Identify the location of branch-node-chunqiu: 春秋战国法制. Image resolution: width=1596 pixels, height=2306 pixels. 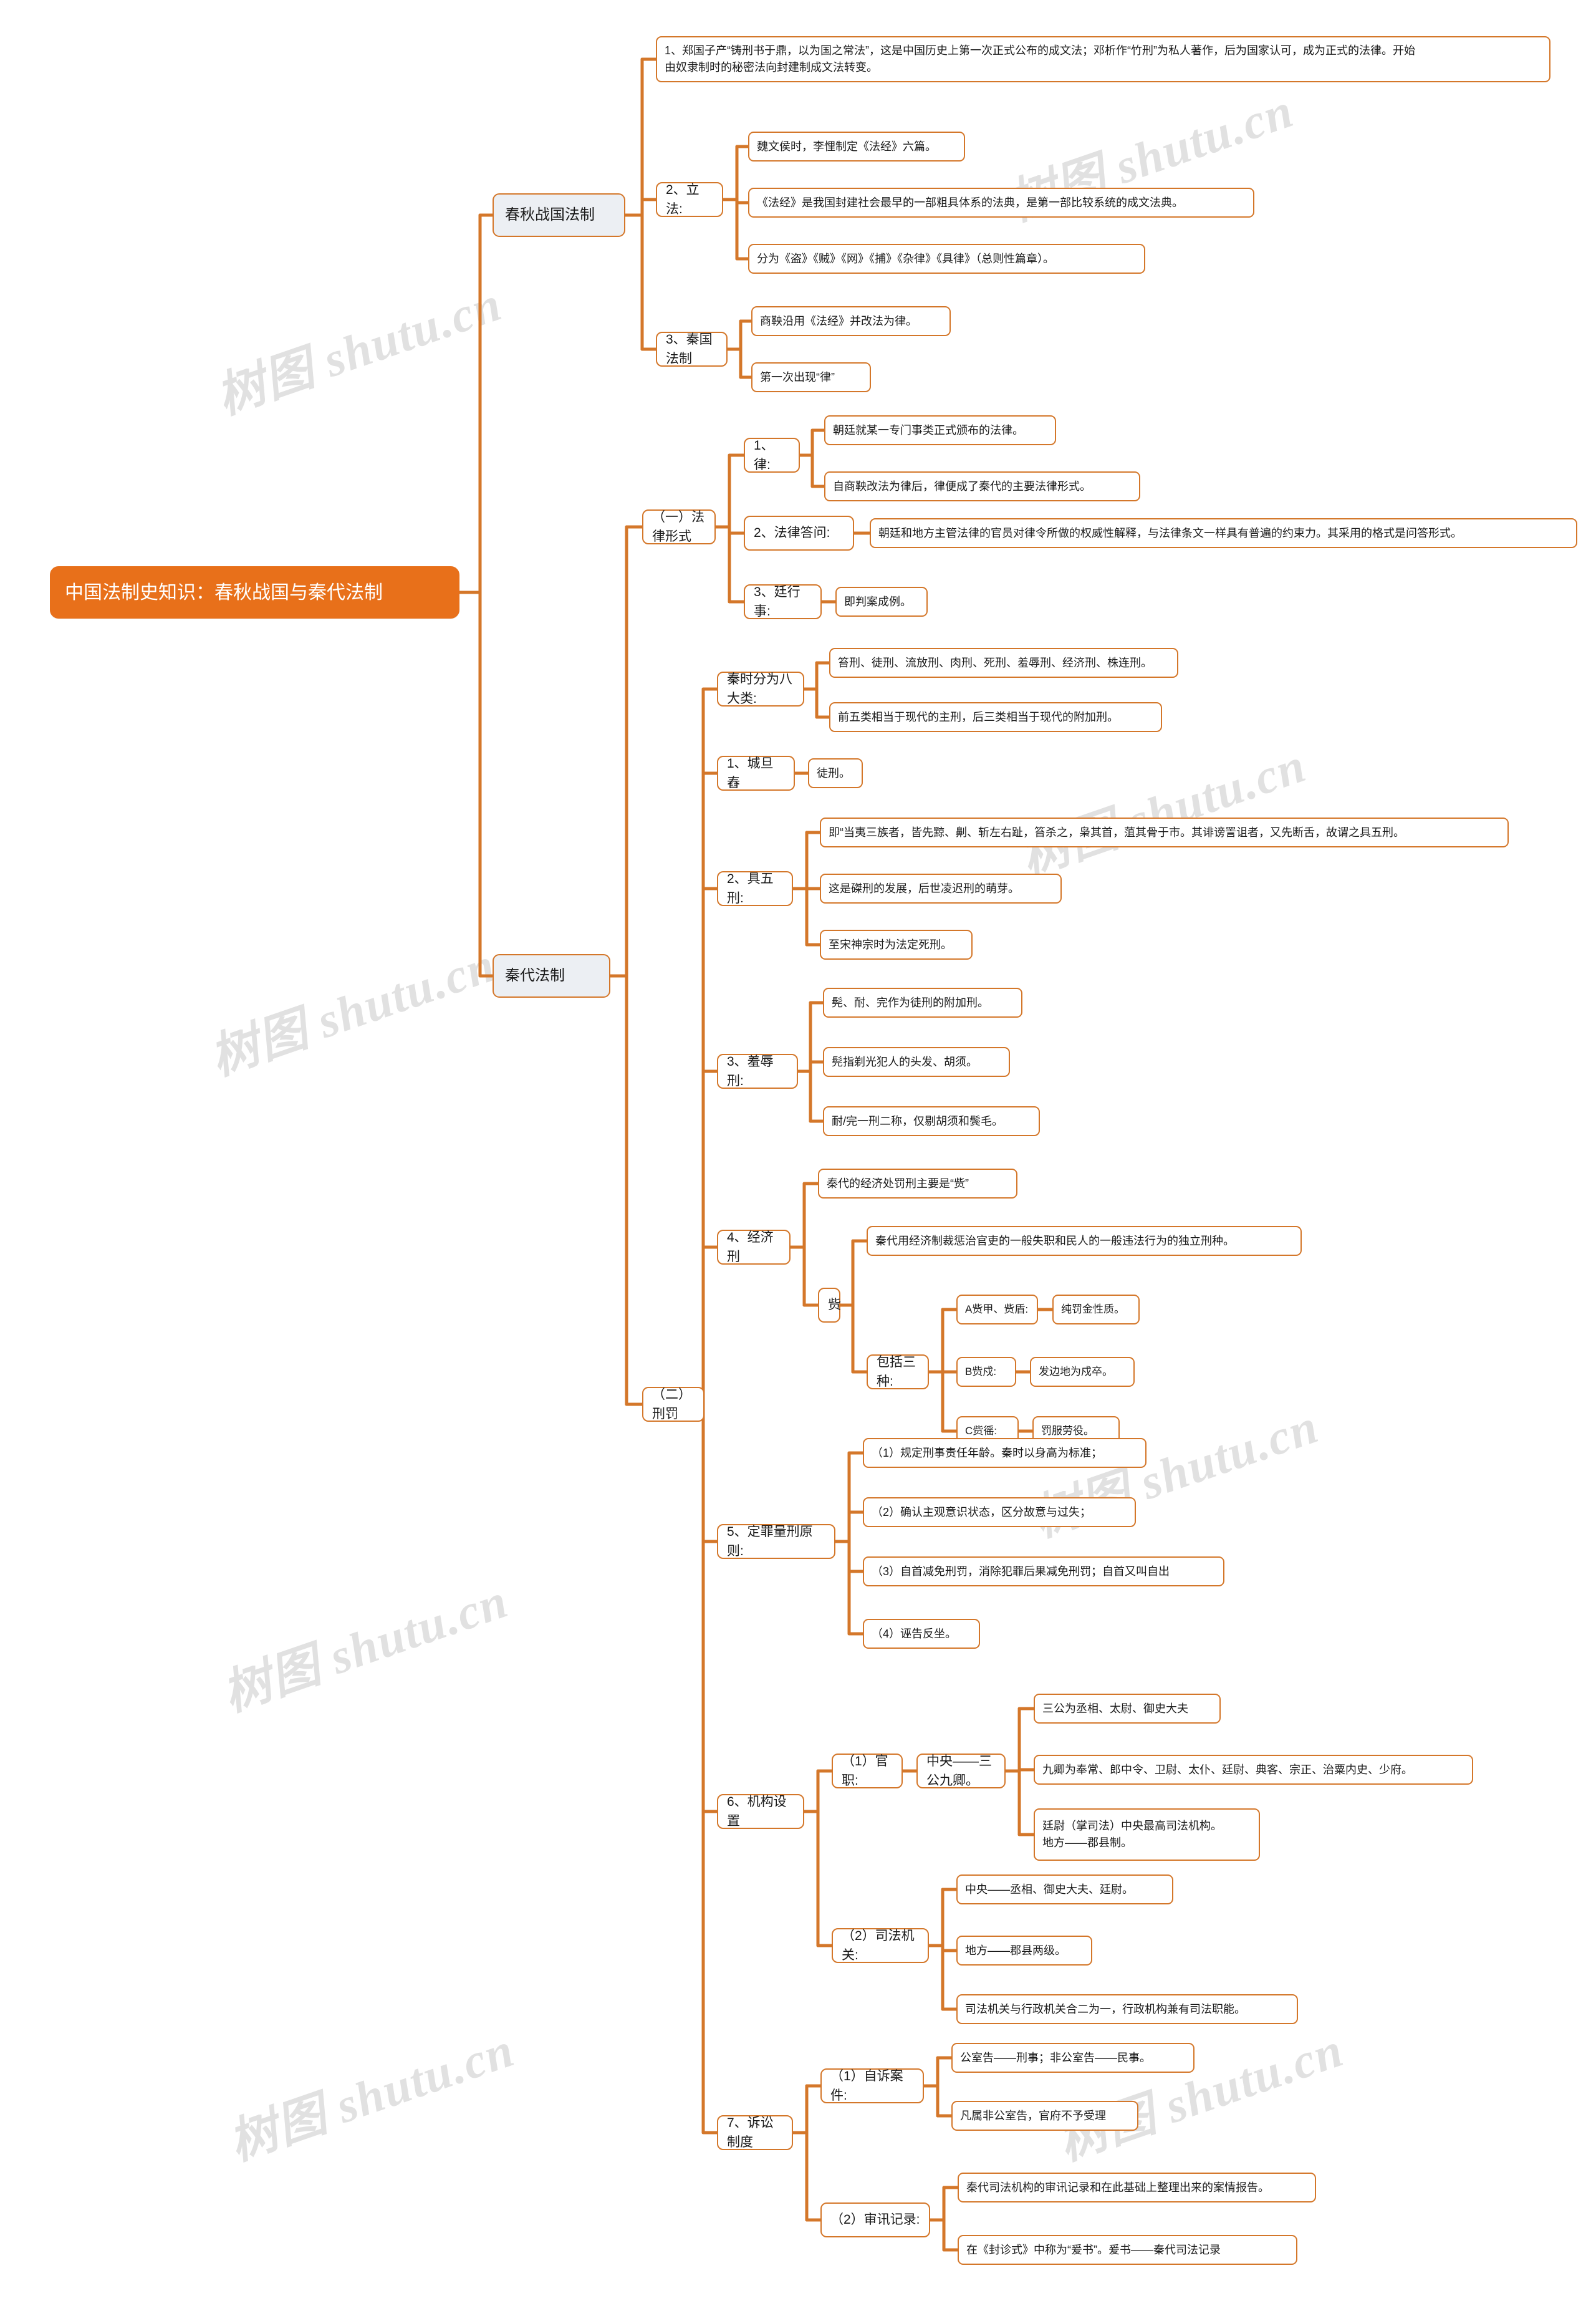
(559, 215).